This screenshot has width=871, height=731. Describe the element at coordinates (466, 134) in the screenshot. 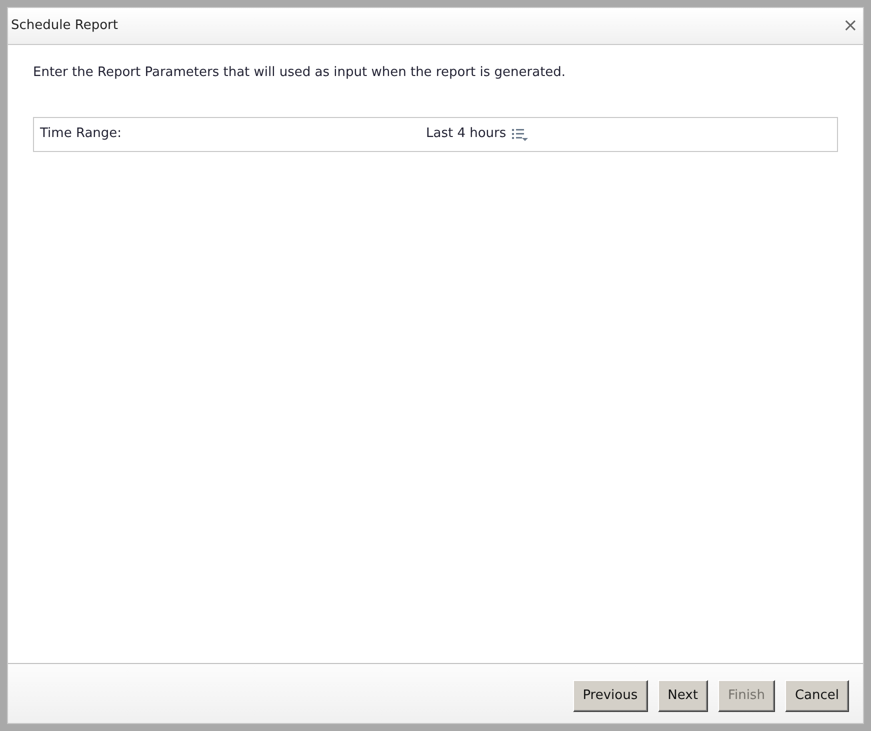

I see `parameter-value: Last 4 hours` at that location.